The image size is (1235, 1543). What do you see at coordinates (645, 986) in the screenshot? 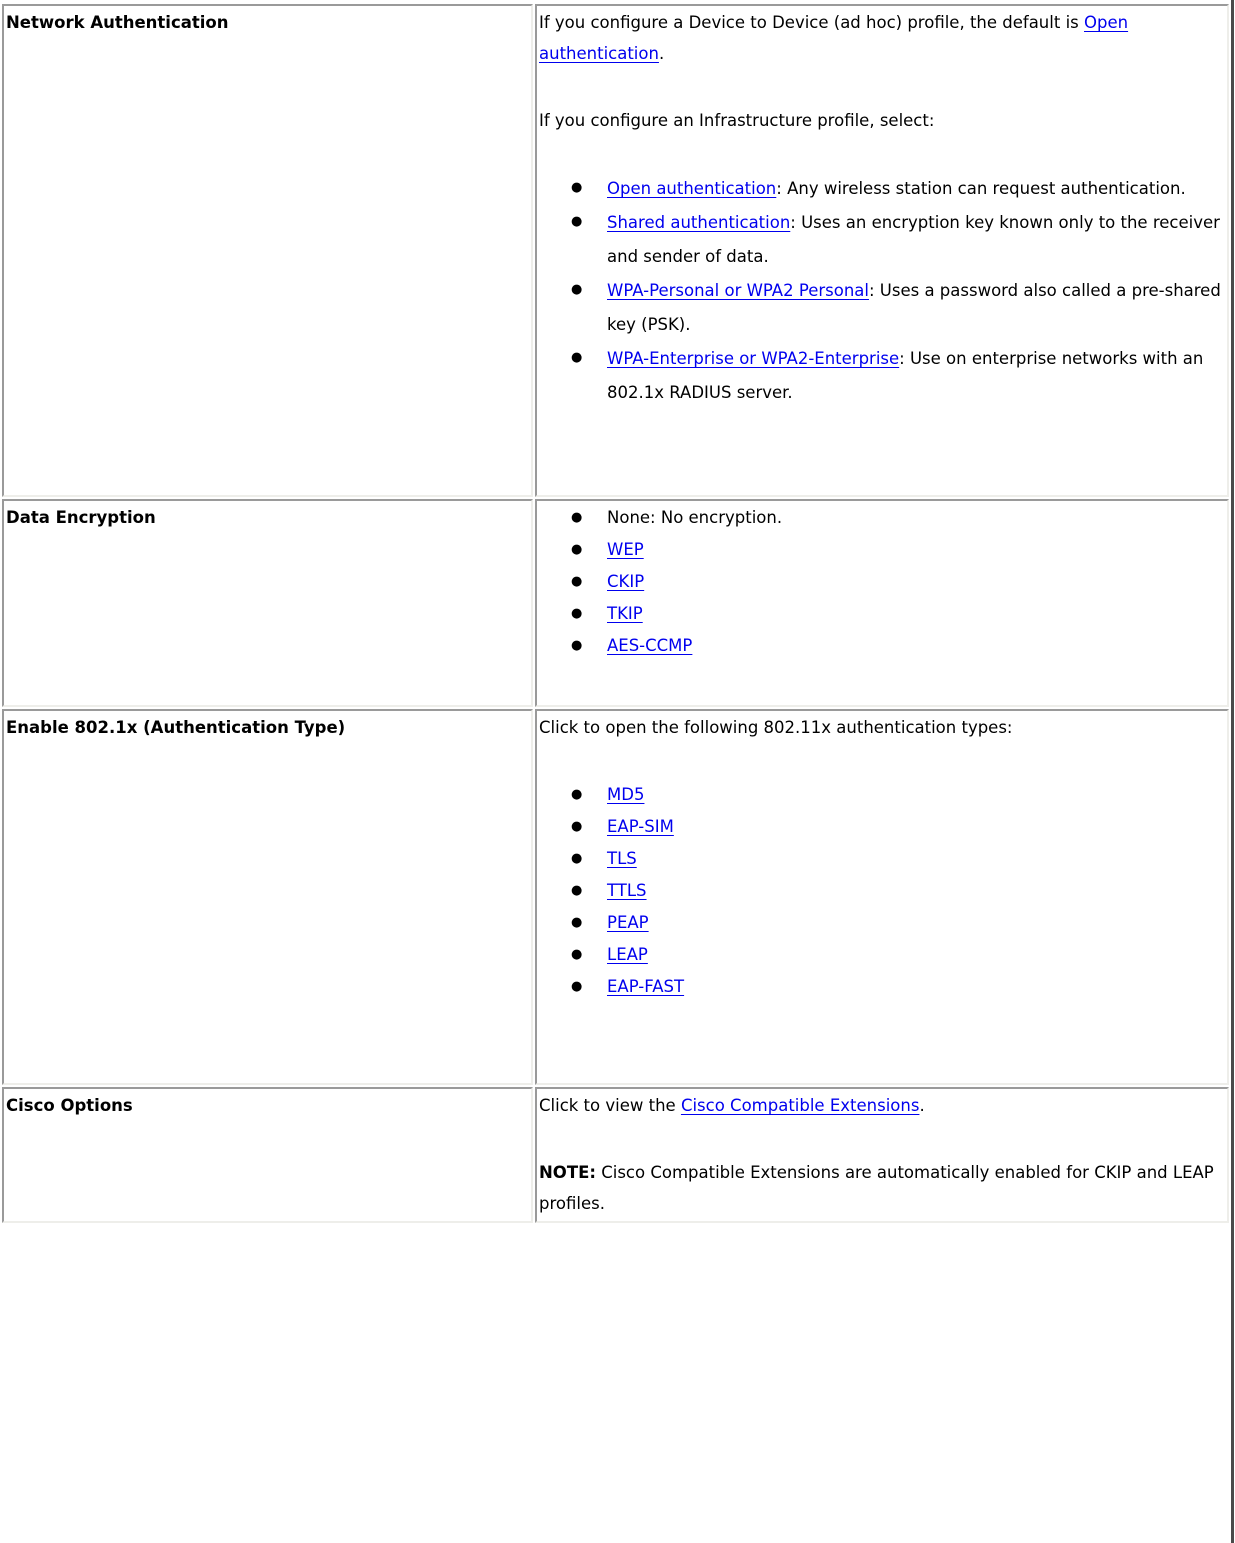
I see `eap-fast-link: EAP-FAST` at bounding box center [645, 986].